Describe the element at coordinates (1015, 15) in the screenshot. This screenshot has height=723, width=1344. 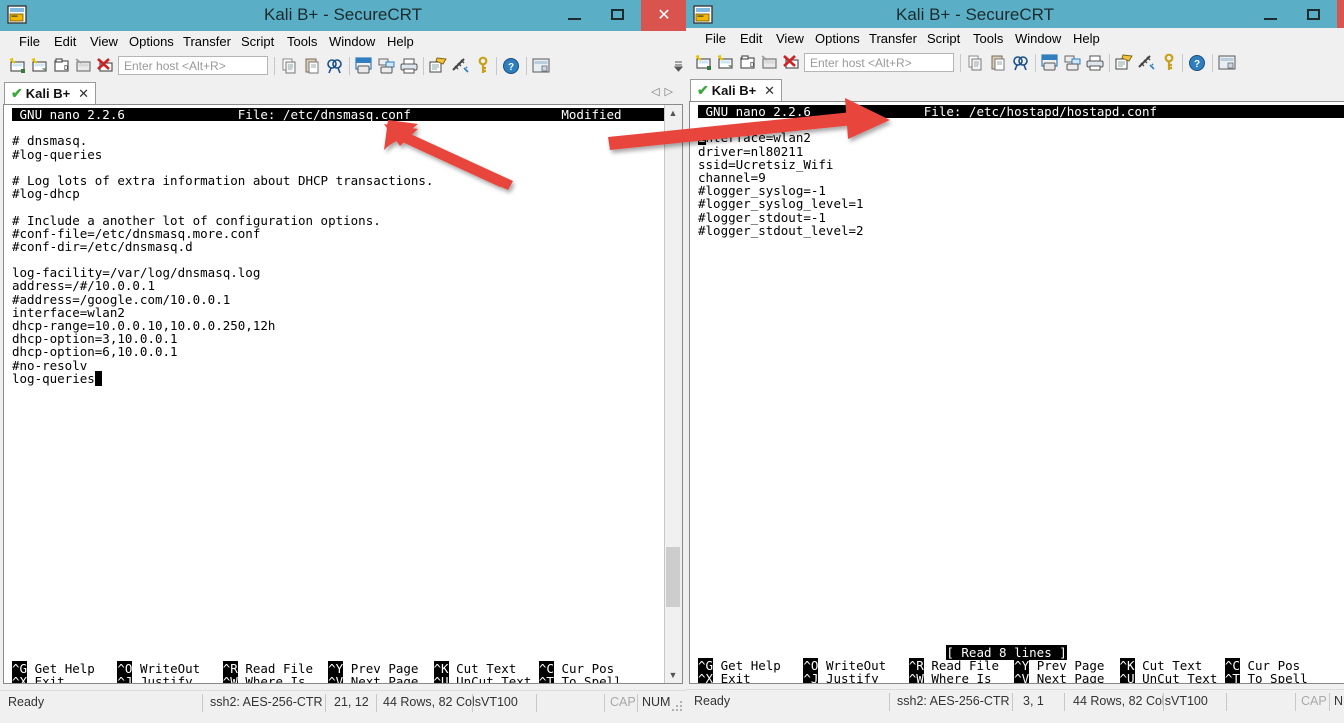
I see `right-title-bar: Kali B+ - SecureCRT ✕` at that location.